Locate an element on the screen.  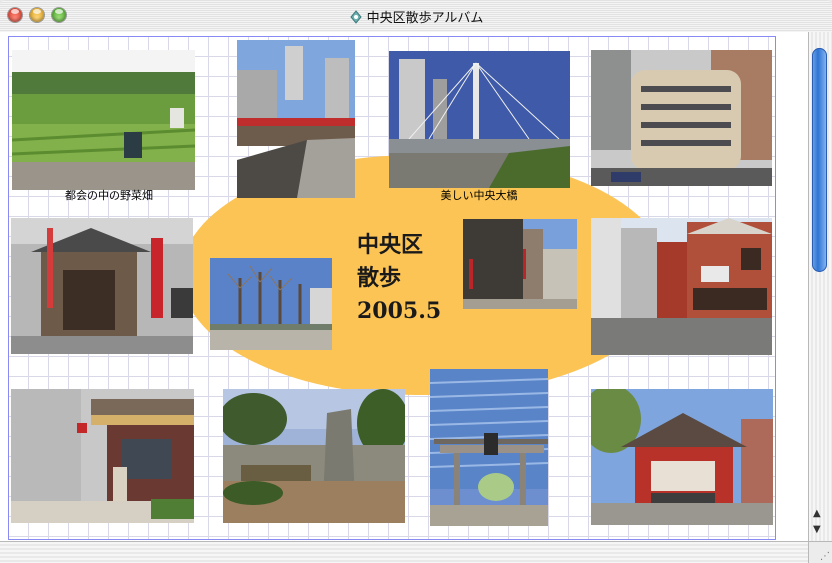
resize-grip: ⋰ is located at coordinates (820, 552).